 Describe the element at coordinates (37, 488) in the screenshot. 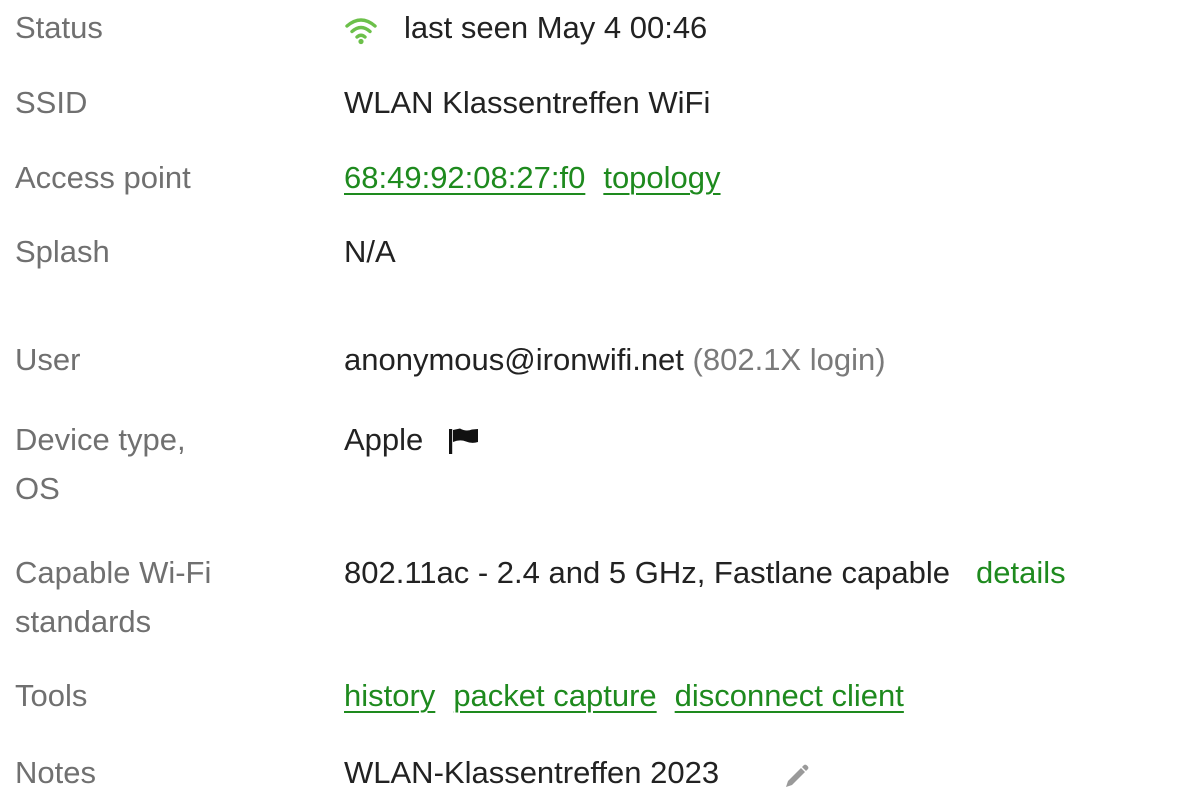

I see `device-type-label-line2: OS` at that location.